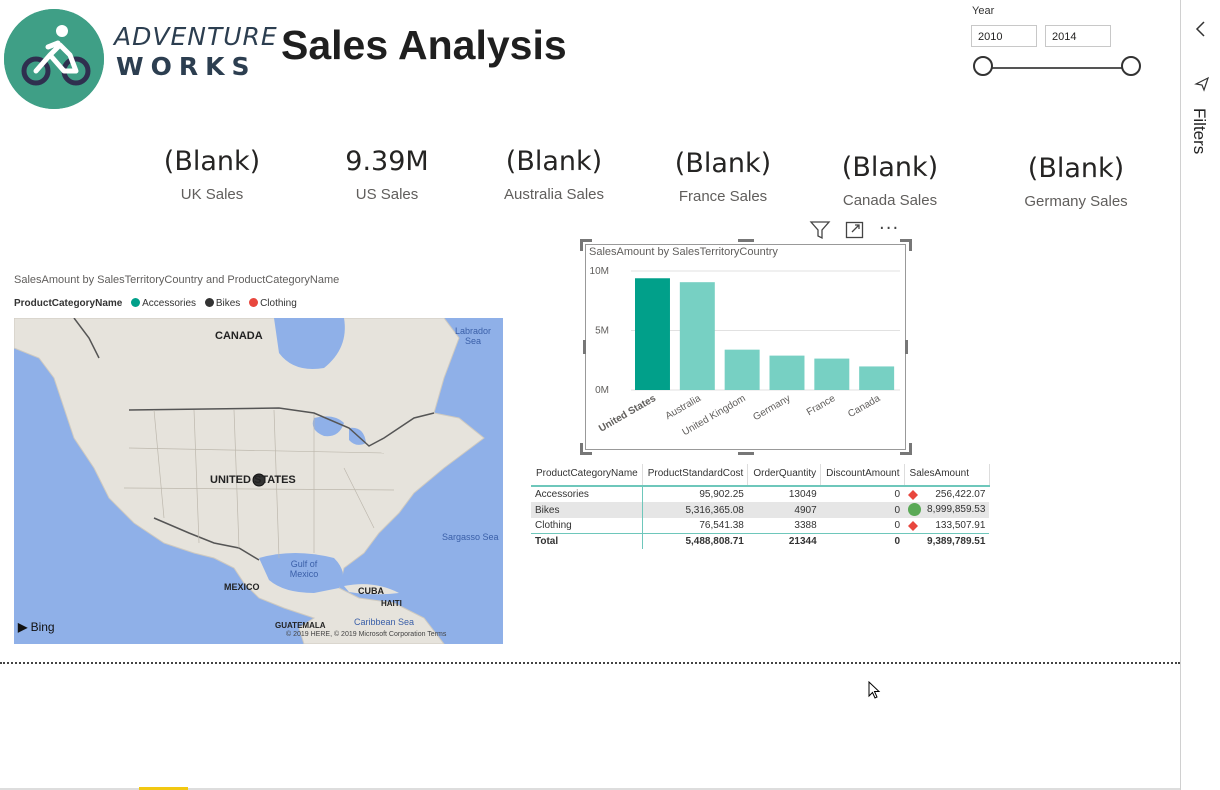 The width and height of the screenshot is (1220, 790). What do you see at coordinates (68, 303) in the screenshot?
I see `legend-title: ProductCategoryName` at bounding box center [68, 303].